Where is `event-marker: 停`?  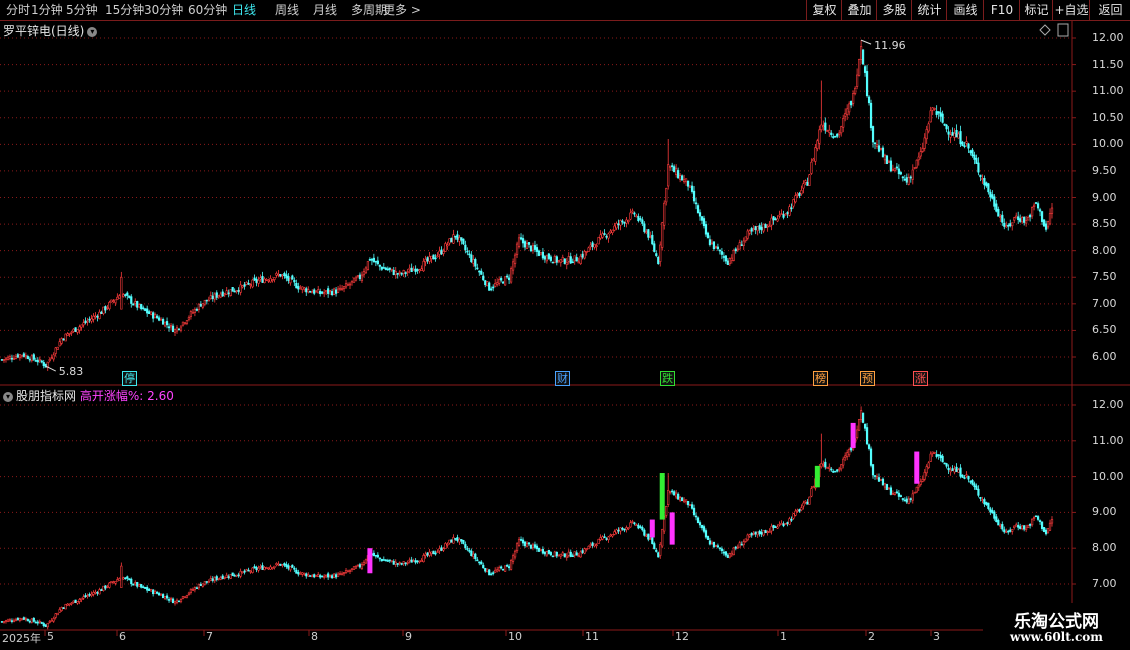 event-marker: 停 is located at coordinates (129, 378).